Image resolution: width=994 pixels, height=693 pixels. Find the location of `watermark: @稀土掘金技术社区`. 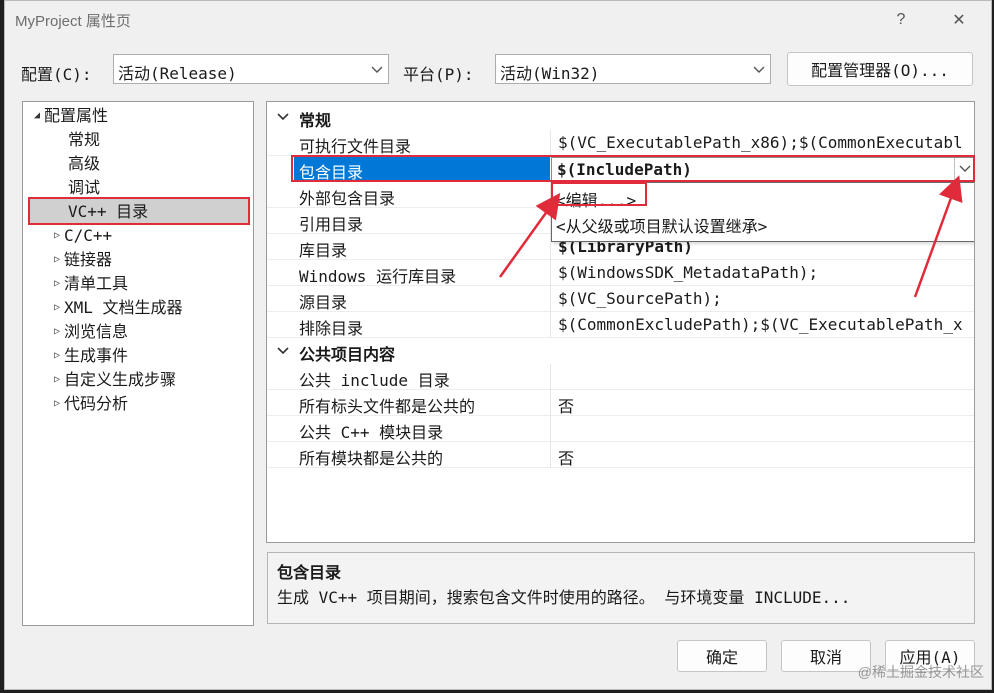

watermark: @稀土掘金技术社区 is located at coordinates (920, 672).